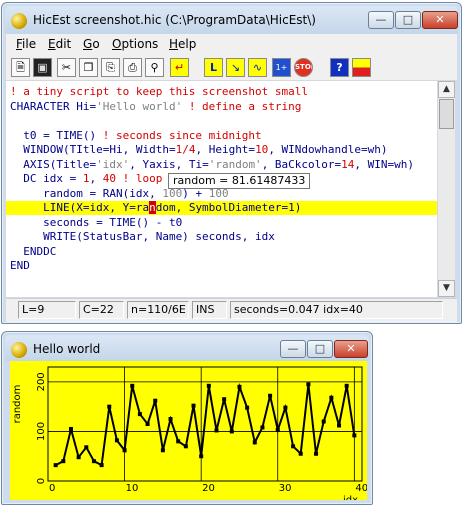  Describe the element at coordinates (42, 67) in the screenshot. I see `save-icon: ▣` at that location.